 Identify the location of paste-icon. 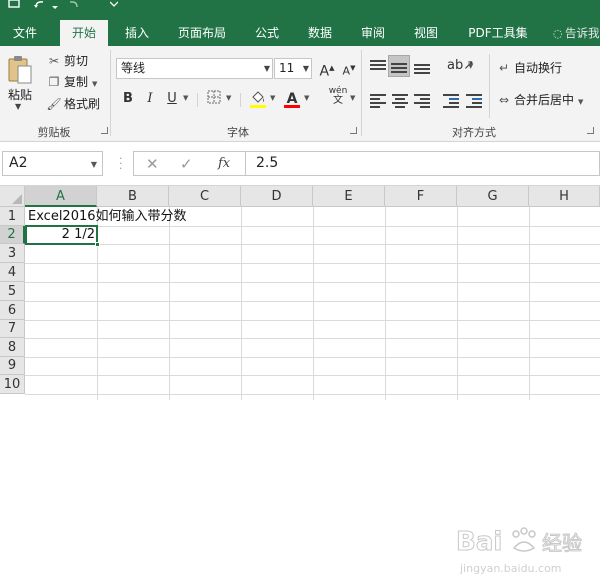
(20, 70).